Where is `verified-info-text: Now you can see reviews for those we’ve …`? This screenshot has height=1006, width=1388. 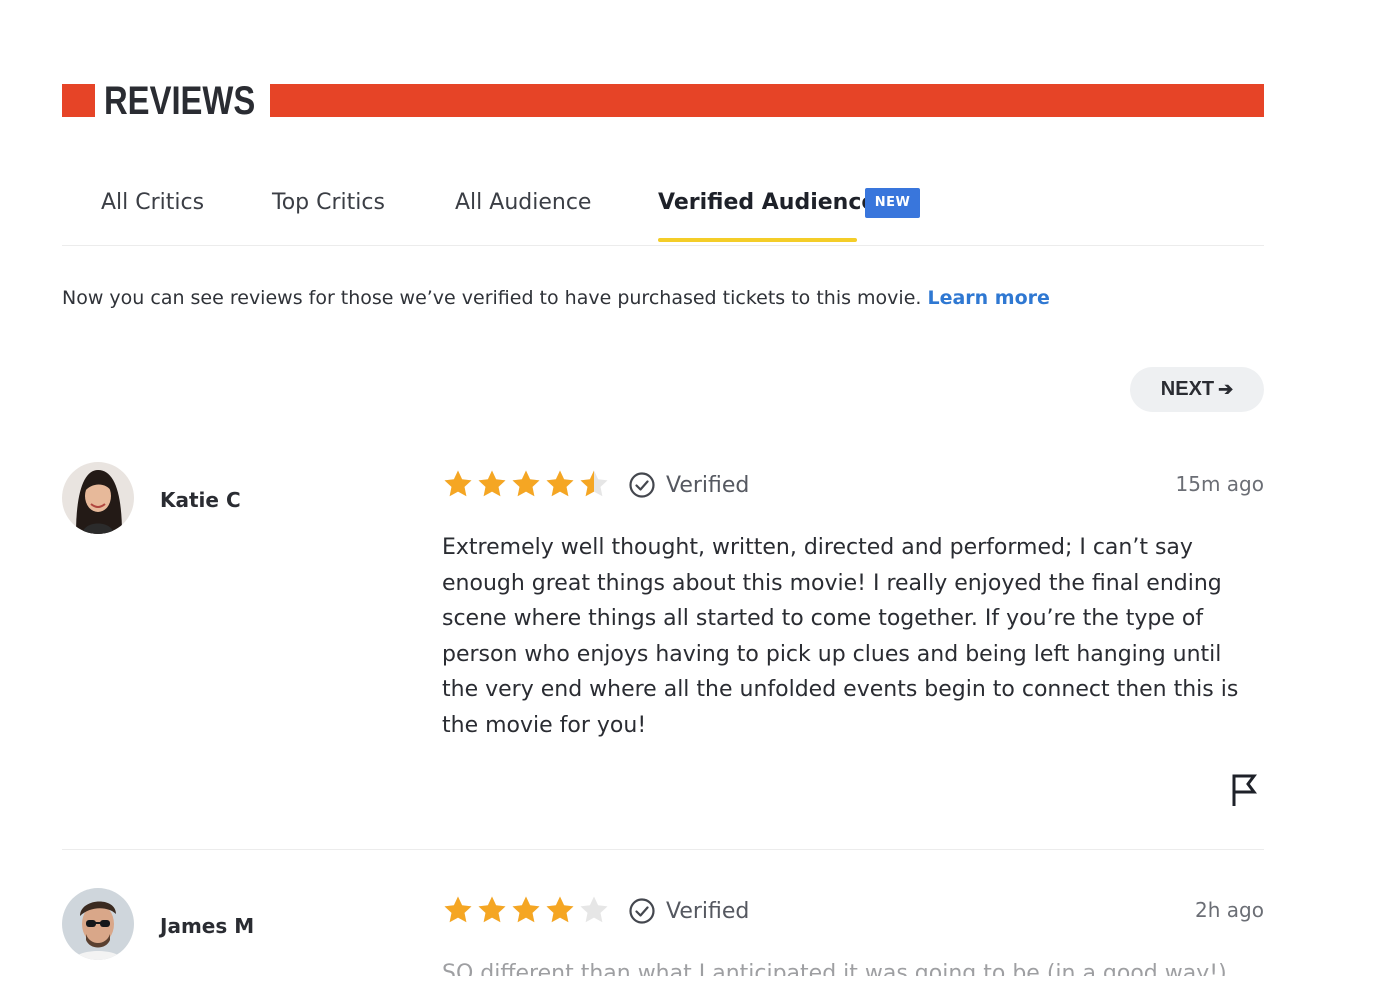
verified-info-text: Now you can see reviews for those we’ve … is located at coordinates (556, 298).